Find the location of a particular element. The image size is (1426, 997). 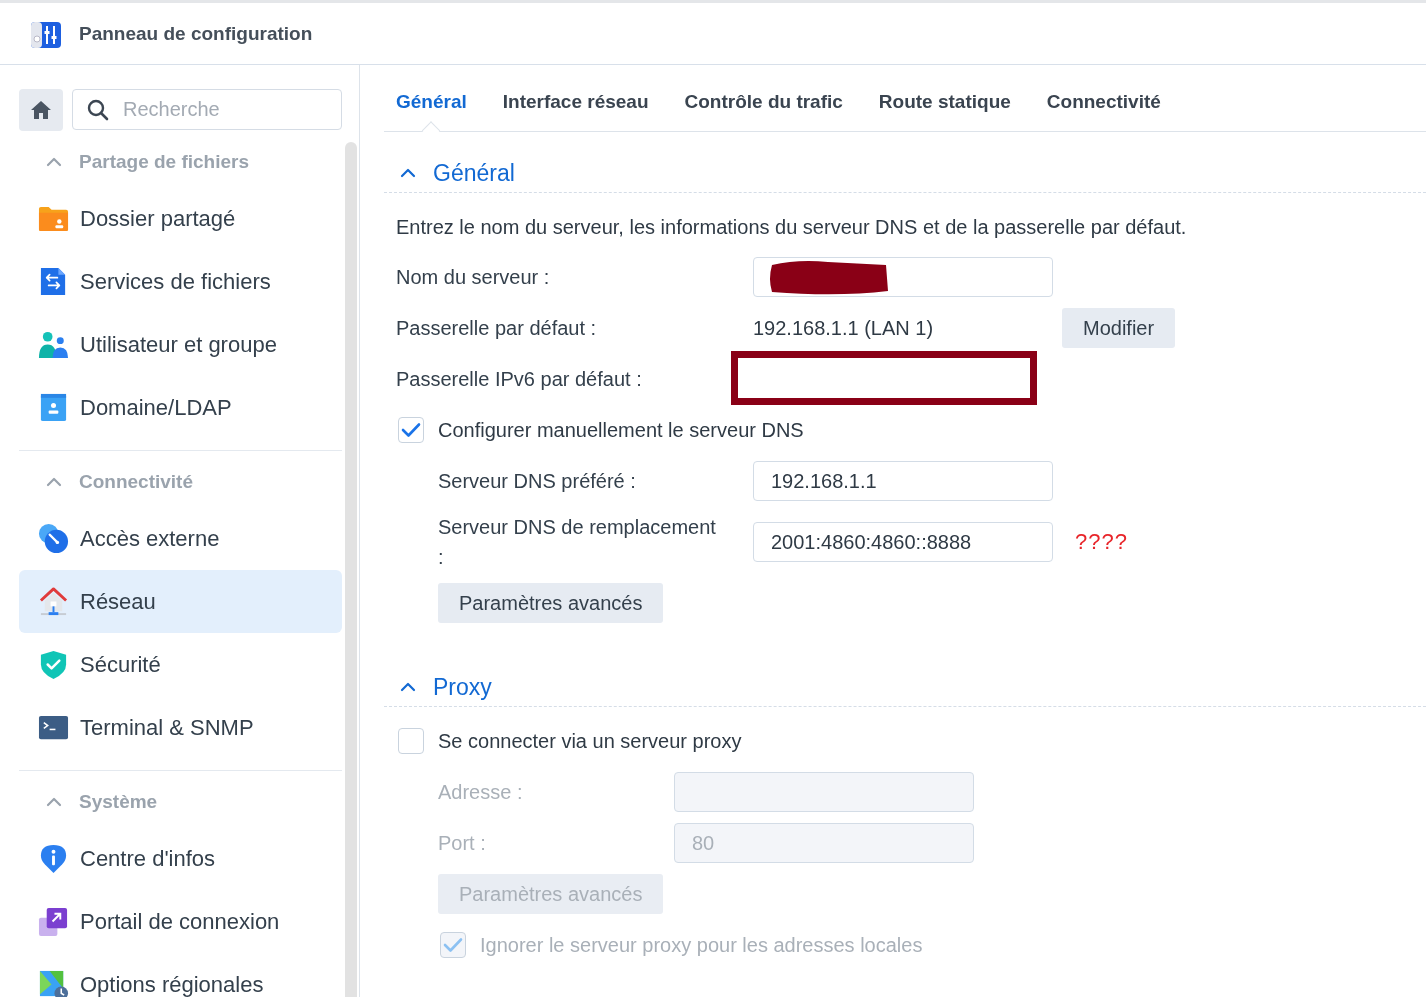

sidebar-item: Réseau is located at coordinates (180, 601).